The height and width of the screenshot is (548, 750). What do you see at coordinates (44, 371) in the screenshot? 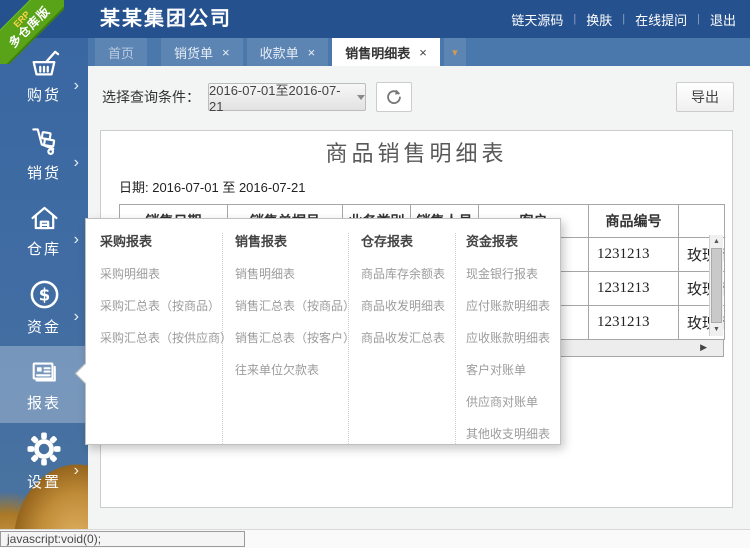
I see `report-icon` at bounding box center [44, 371].